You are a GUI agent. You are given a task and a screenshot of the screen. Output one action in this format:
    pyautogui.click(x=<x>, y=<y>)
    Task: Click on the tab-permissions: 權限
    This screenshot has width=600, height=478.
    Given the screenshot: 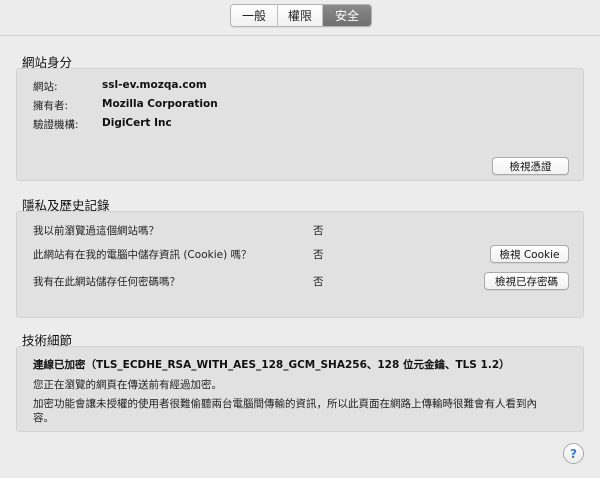 What is the action you would take?
    pyautogui.click(x=300, y=15)
    